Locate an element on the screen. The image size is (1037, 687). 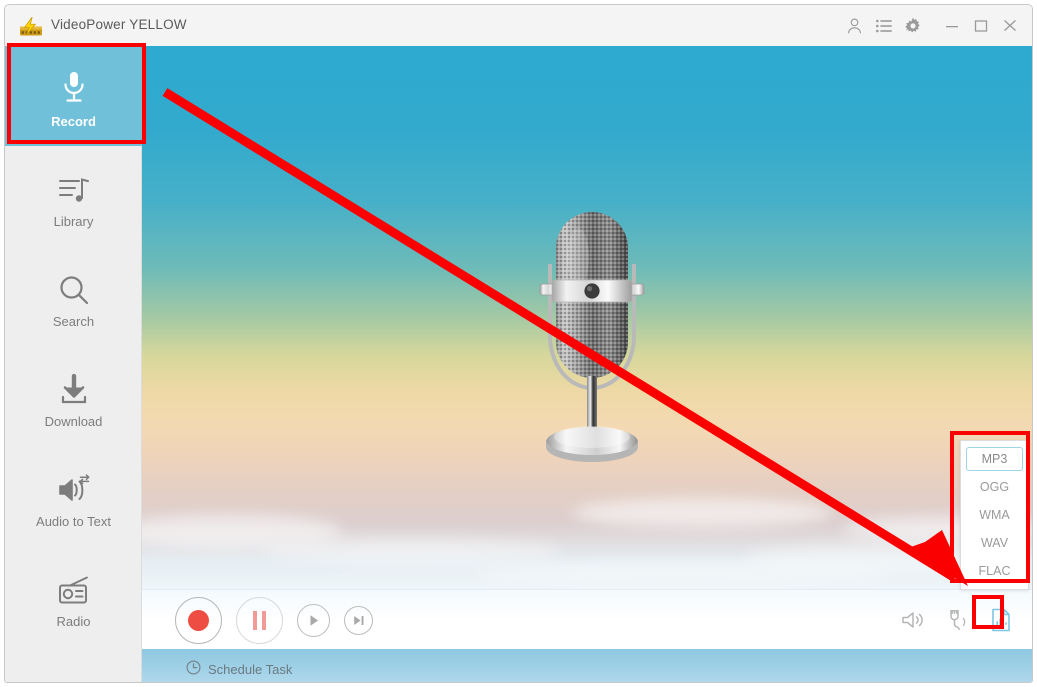
schedule-task-label: Schedule Task is located at coordinates (250, 669).